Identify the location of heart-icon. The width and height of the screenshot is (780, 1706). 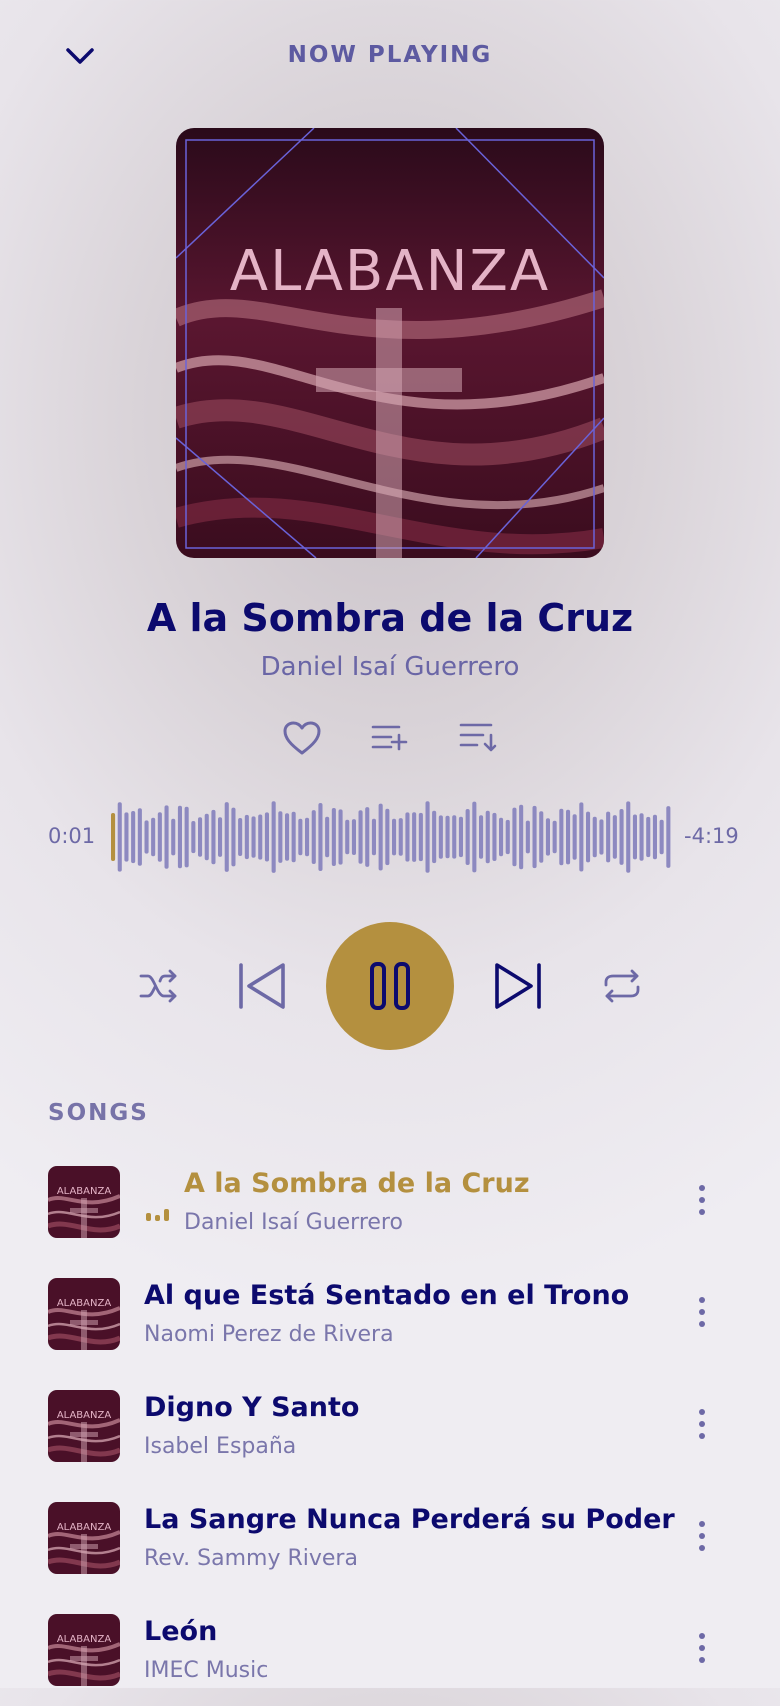
(302, 738).